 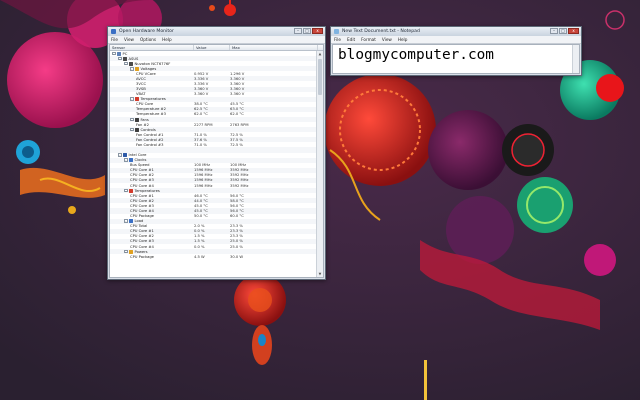 I want to click on sensor-label: CPU Package, so click(x=142, y=216).